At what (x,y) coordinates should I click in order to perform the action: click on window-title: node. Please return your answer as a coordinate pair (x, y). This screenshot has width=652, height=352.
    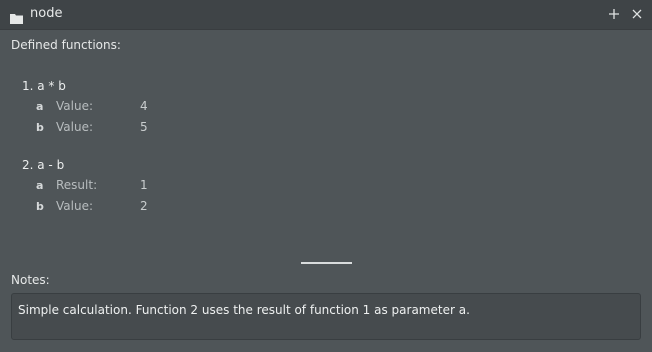
    Looking at the image, I should click on (46, 13).